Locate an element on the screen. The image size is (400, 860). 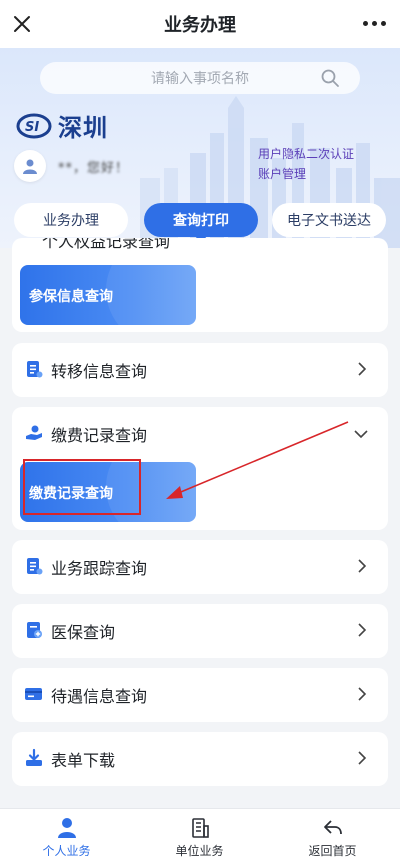
tab-query-print: 查询打印 is located at coordinates (201, 223).